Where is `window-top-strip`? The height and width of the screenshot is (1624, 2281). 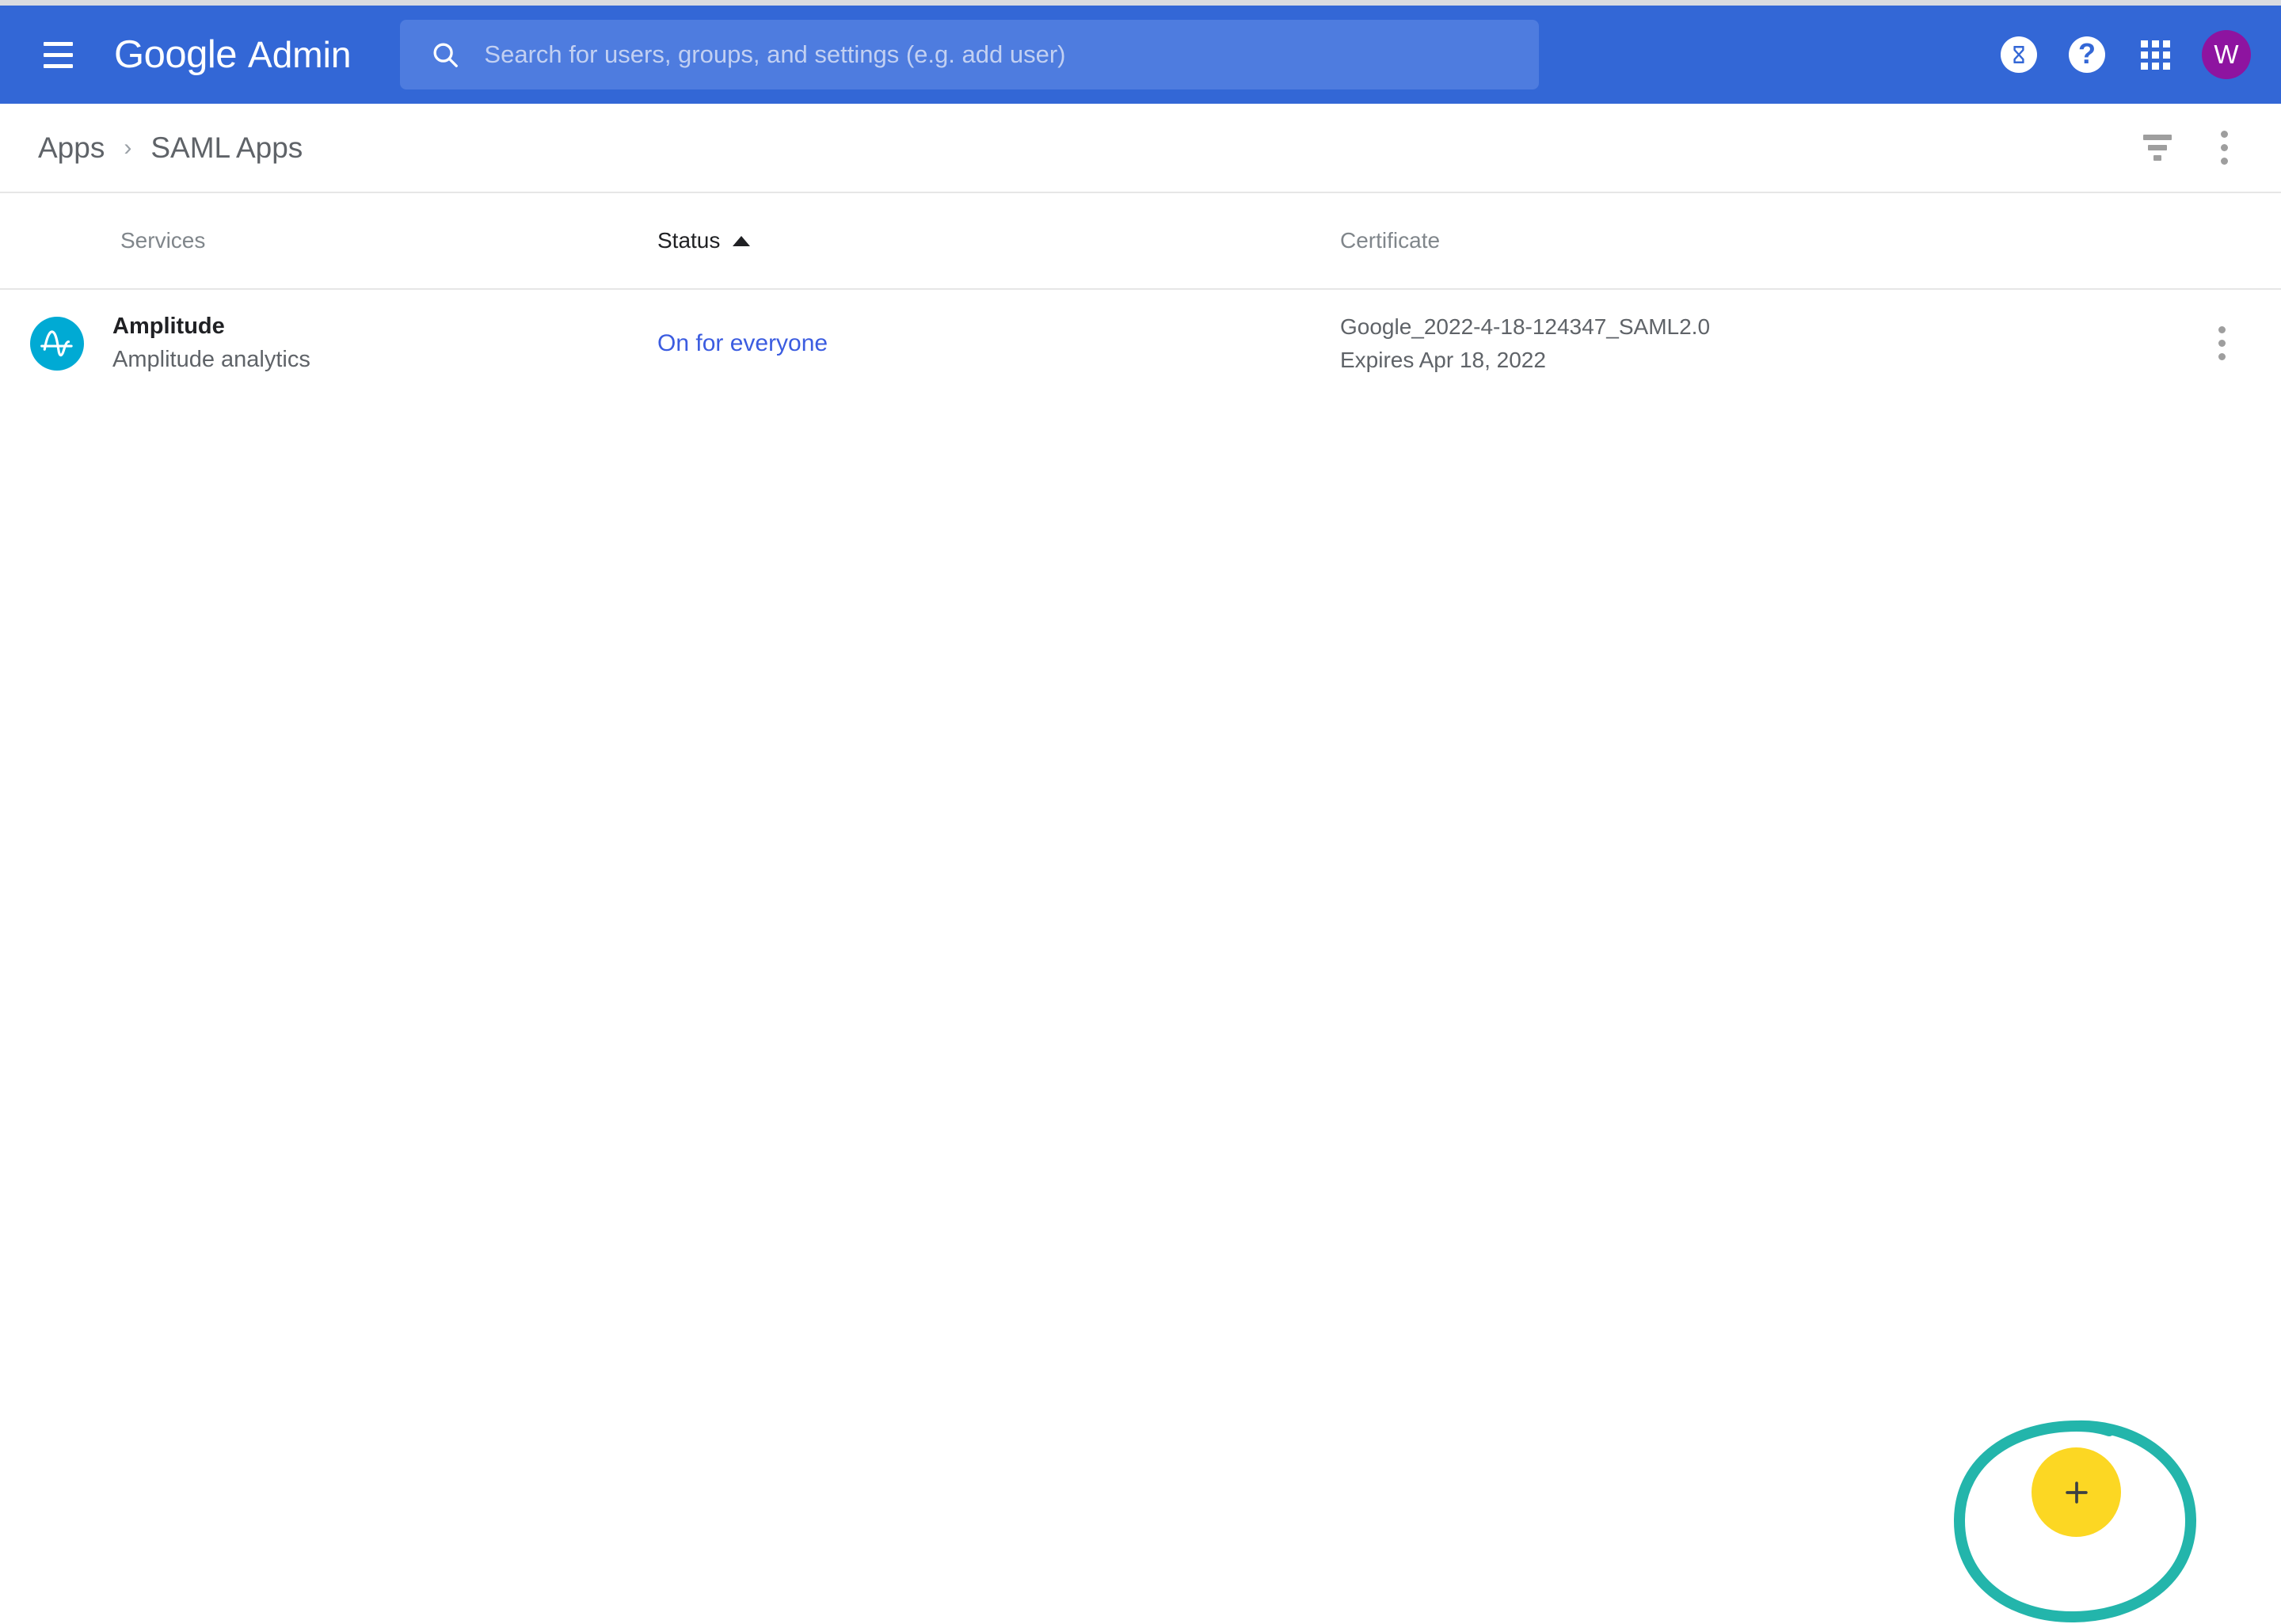 window-top-strip is located at coordinates (1140, 3).